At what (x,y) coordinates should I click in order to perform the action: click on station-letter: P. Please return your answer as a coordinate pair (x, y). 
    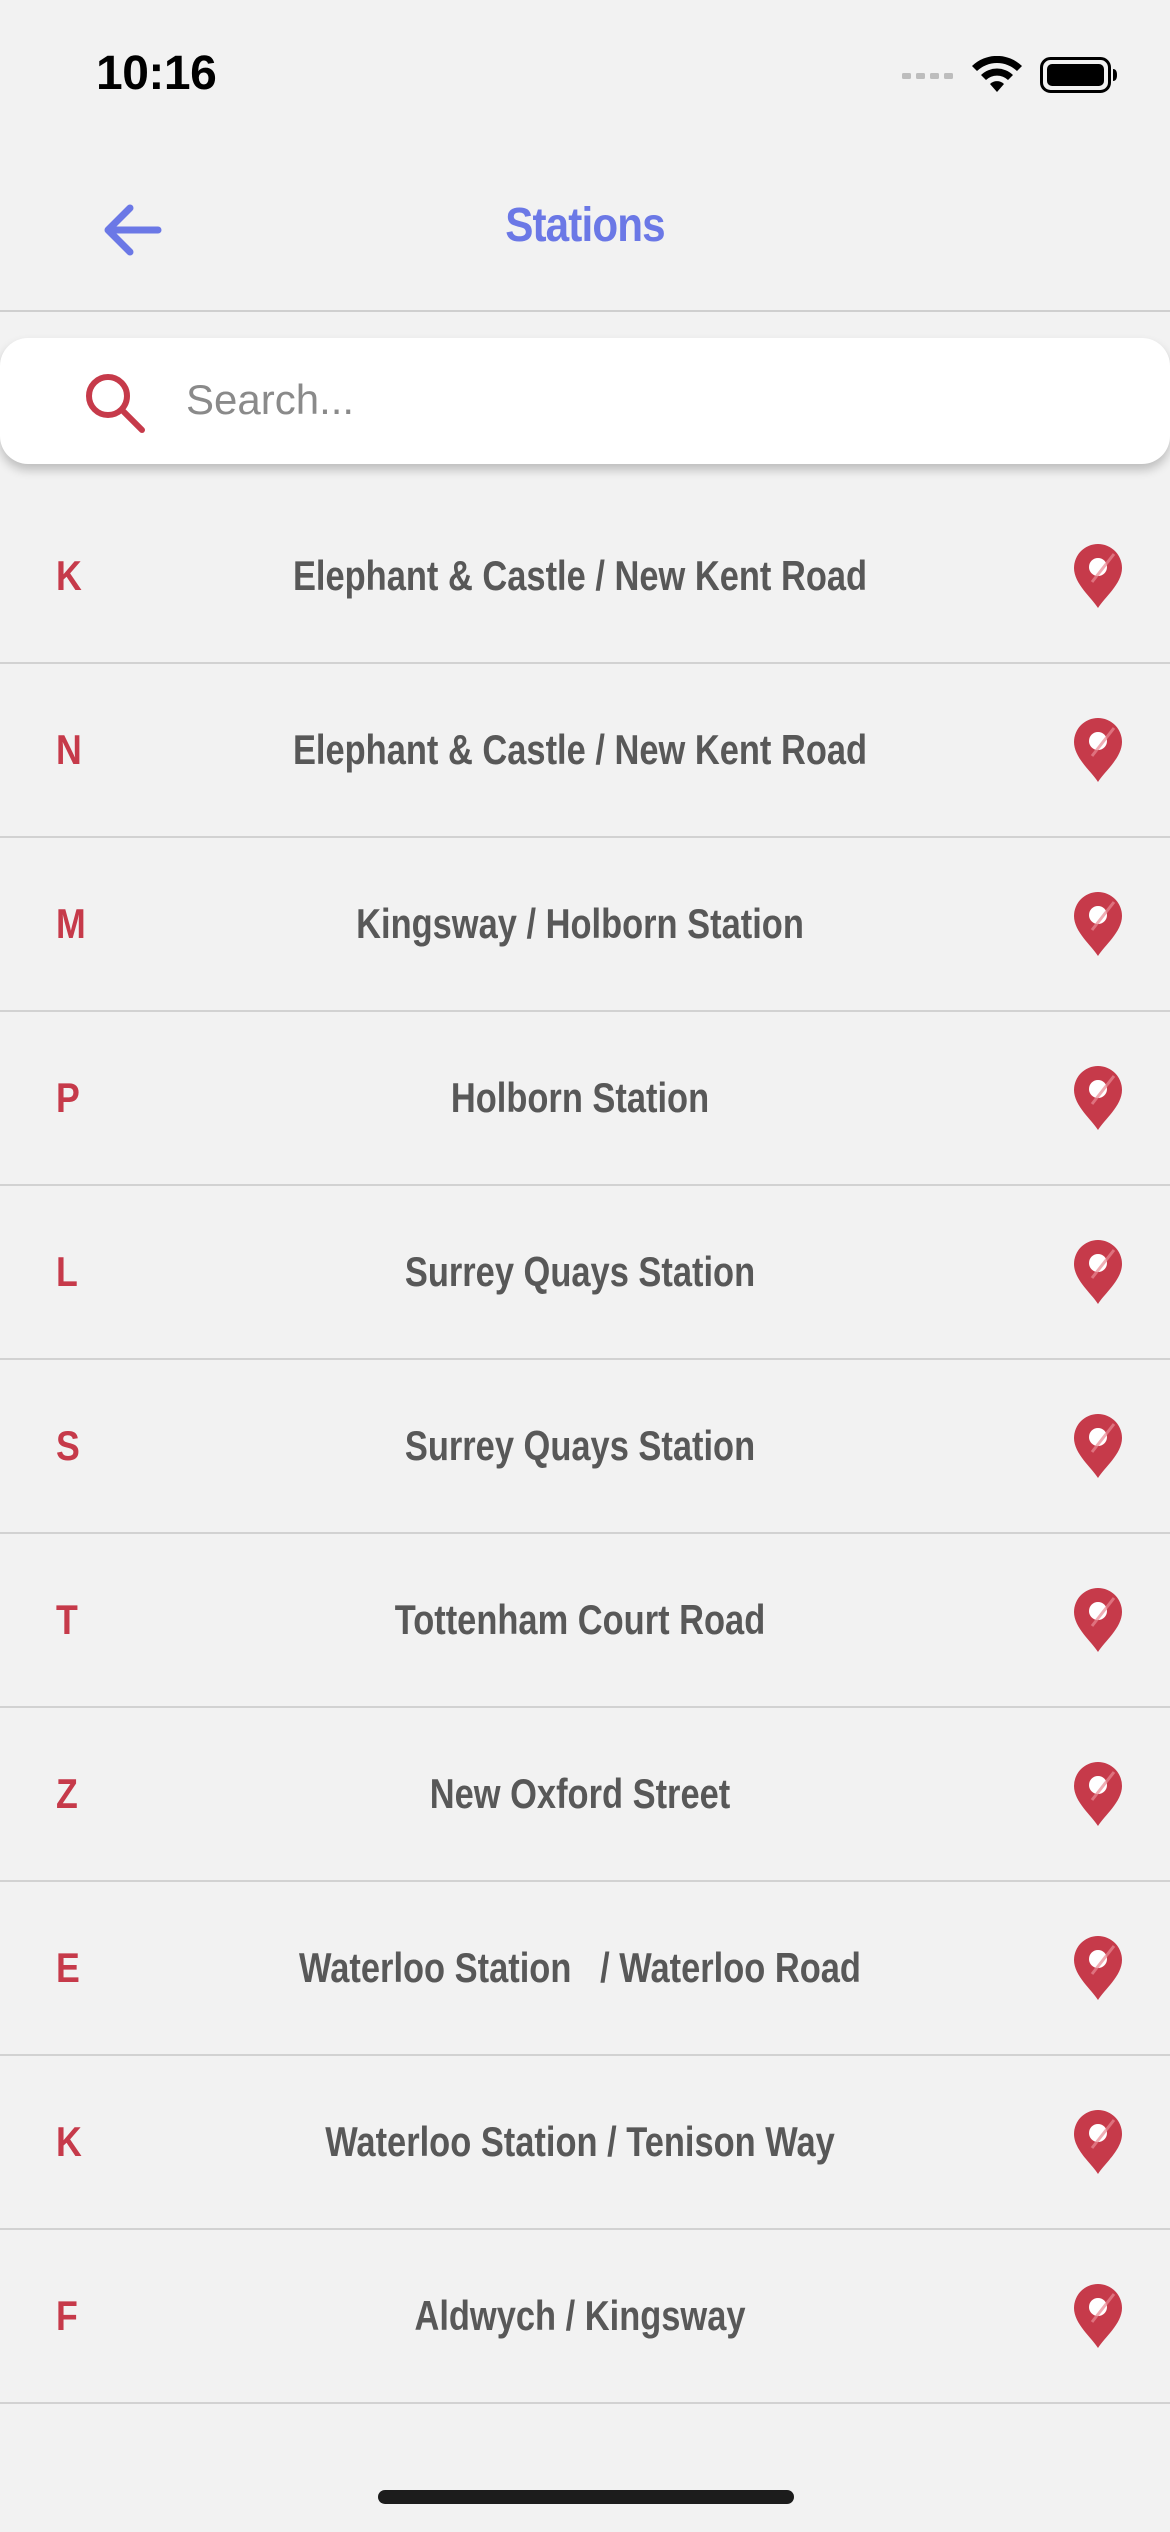
    Looking at the image, I should click on (68, 1097).